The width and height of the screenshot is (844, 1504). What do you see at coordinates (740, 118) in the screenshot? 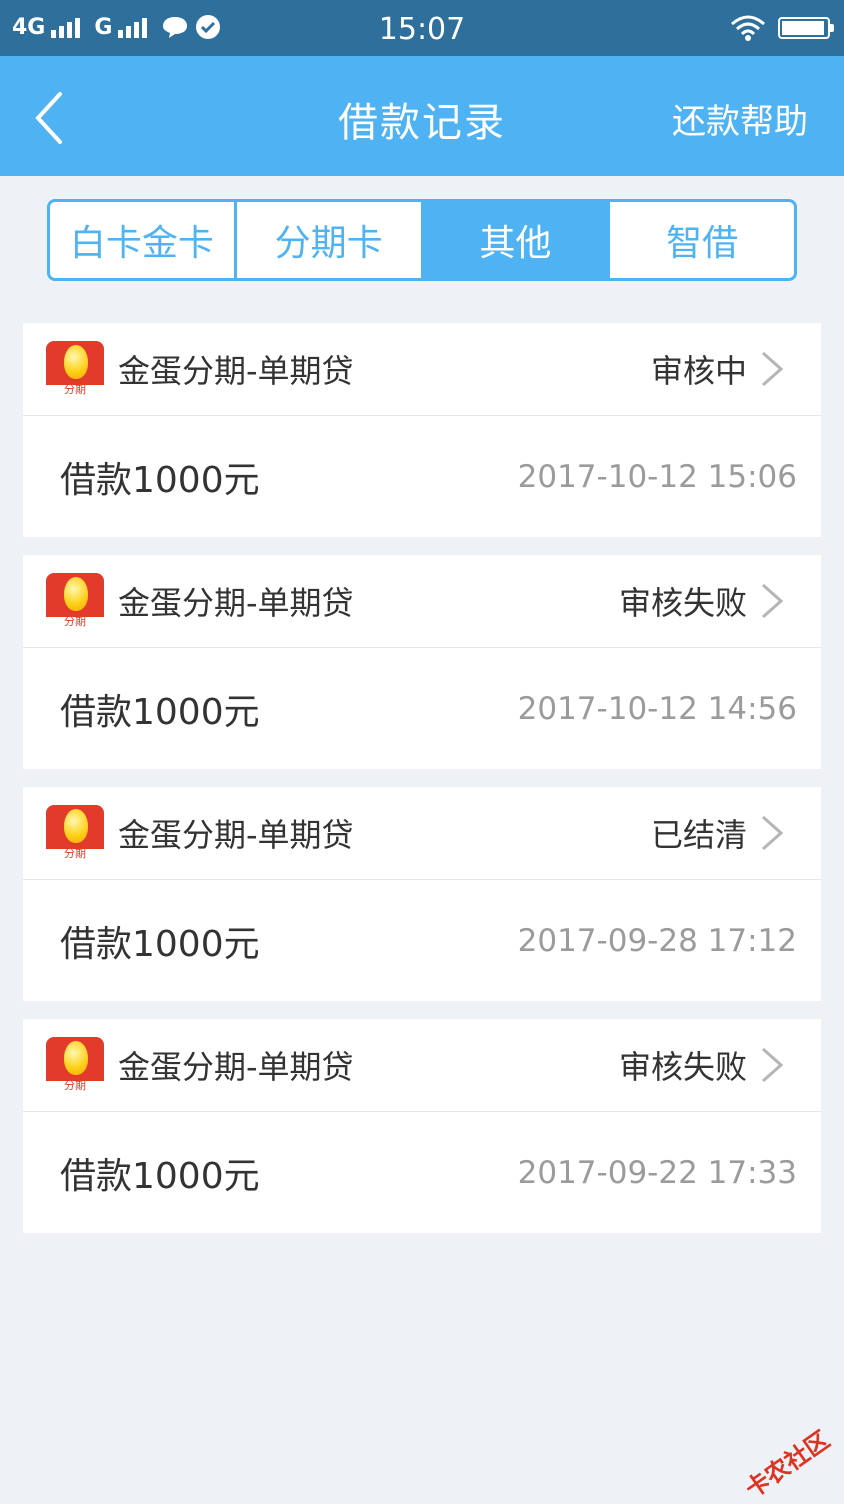
I see `repayment-help-link: 还款帮助` at bounding box center [740, 118].